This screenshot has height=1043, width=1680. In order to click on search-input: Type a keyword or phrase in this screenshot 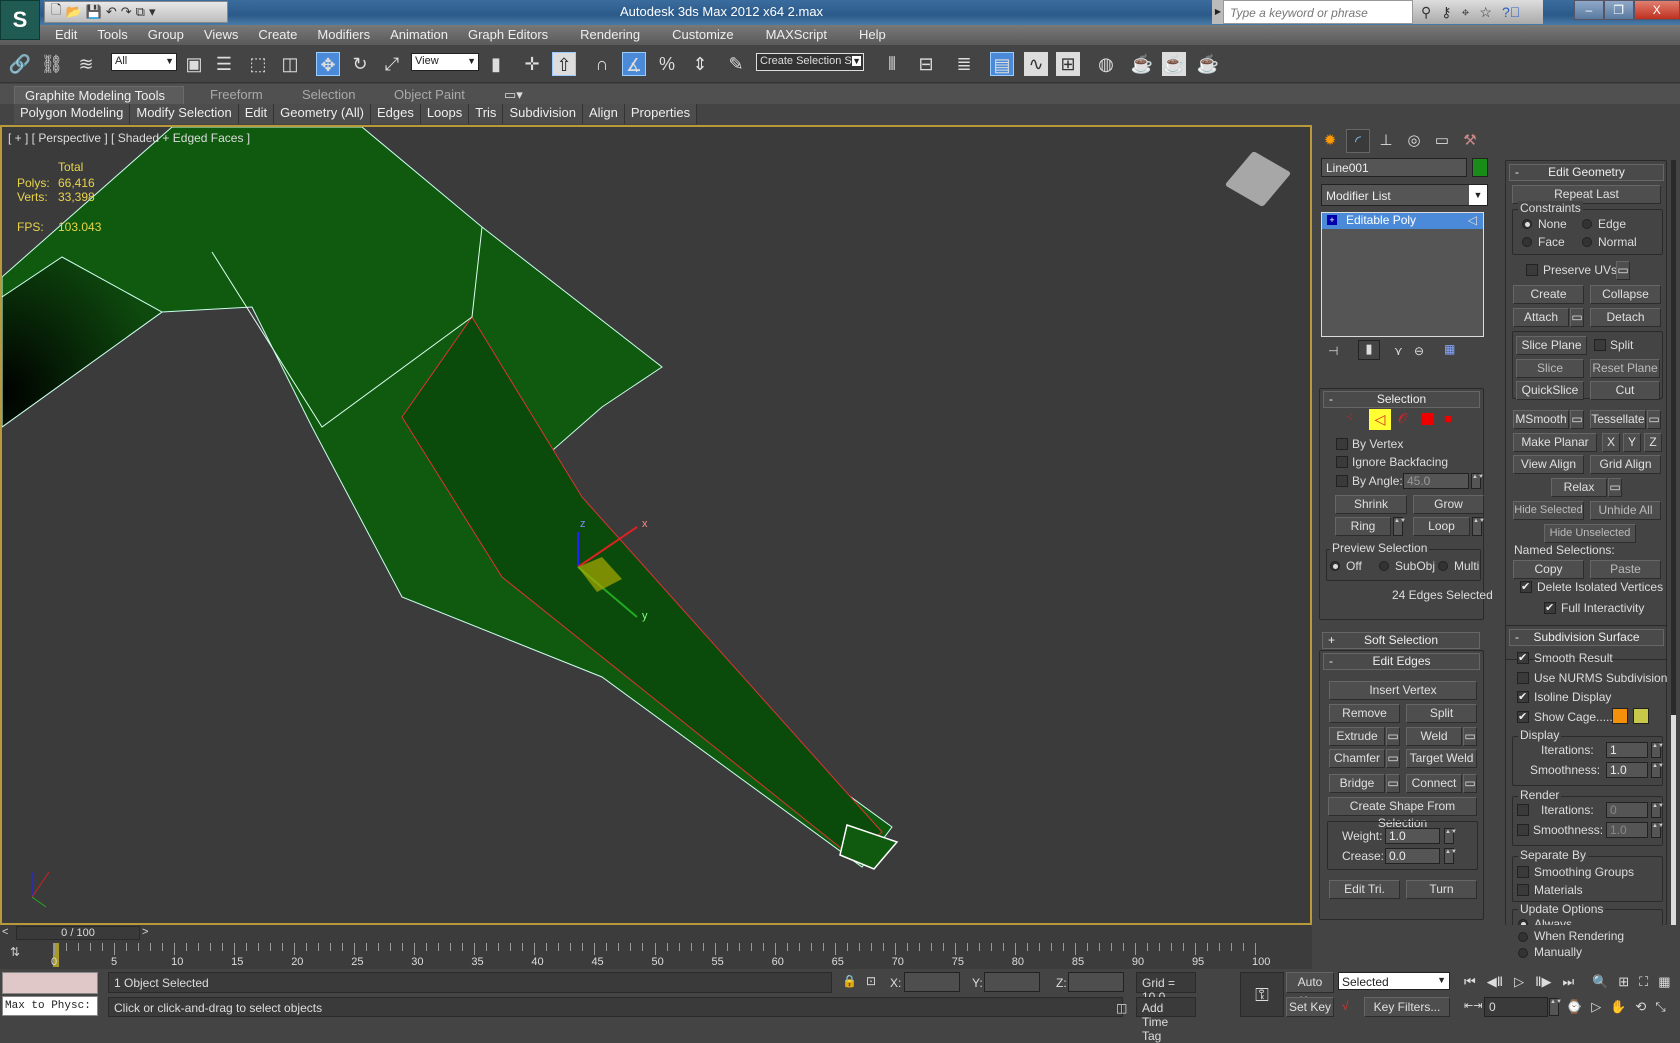, I will do `click(1318, 12)`.